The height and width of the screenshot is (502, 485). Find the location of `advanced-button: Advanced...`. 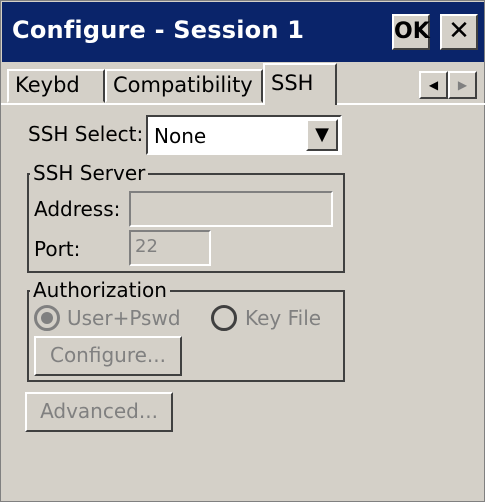

advanced-button: Advanced... is located at coordinates (99, 412).